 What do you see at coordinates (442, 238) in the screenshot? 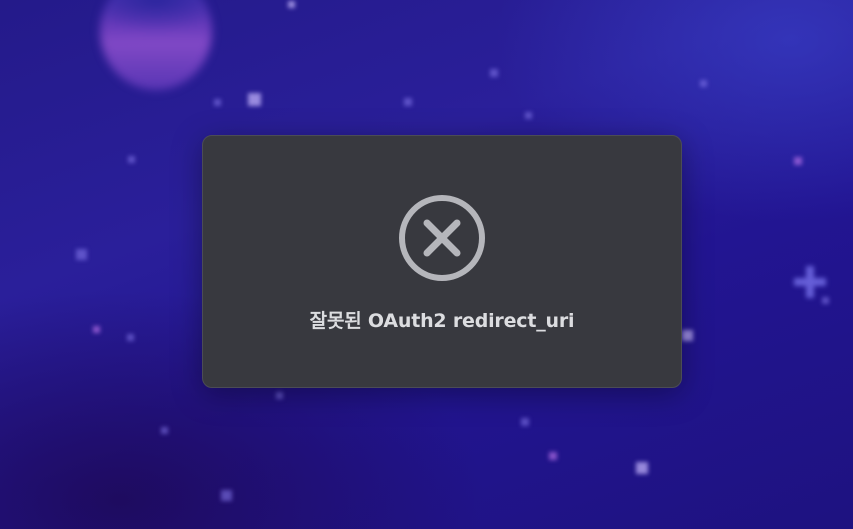
I see `error-circle-x-icon` at bounding box center [442, 238].